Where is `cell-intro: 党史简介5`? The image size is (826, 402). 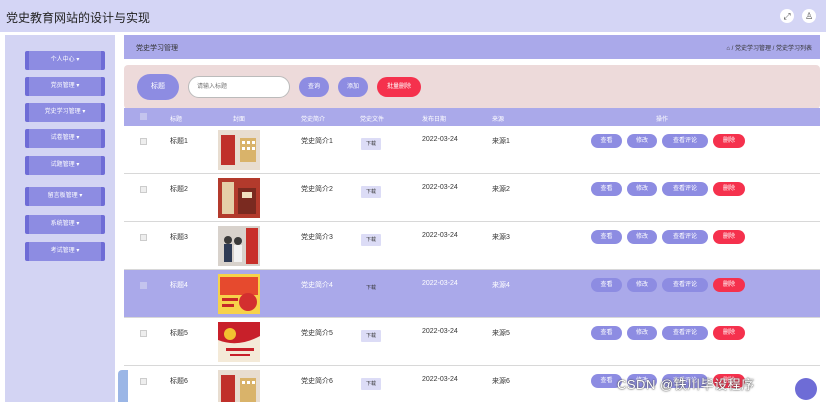 cell-intro: 党史简介5 is located at coordinates (317, 333).